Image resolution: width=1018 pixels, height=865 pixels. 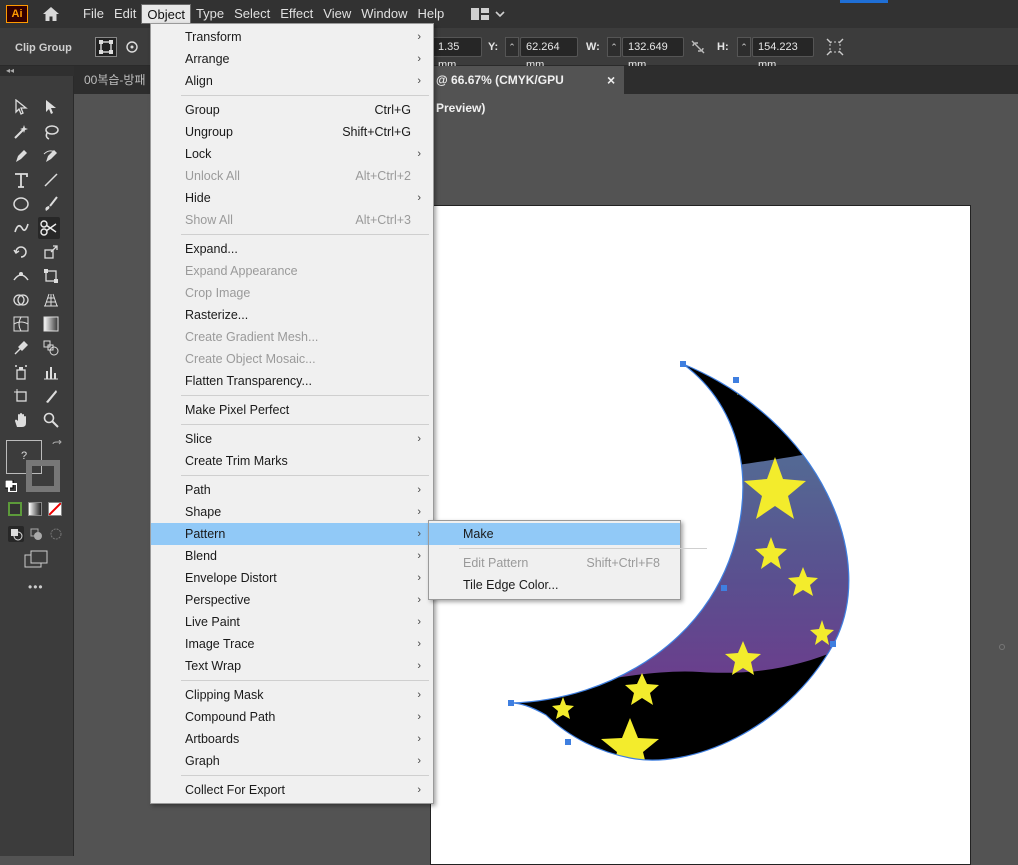 What do you see at coordinates (202, 761) in the screenshot?
I see `menu-item-label: Graph` at bounding box center [202, 761].